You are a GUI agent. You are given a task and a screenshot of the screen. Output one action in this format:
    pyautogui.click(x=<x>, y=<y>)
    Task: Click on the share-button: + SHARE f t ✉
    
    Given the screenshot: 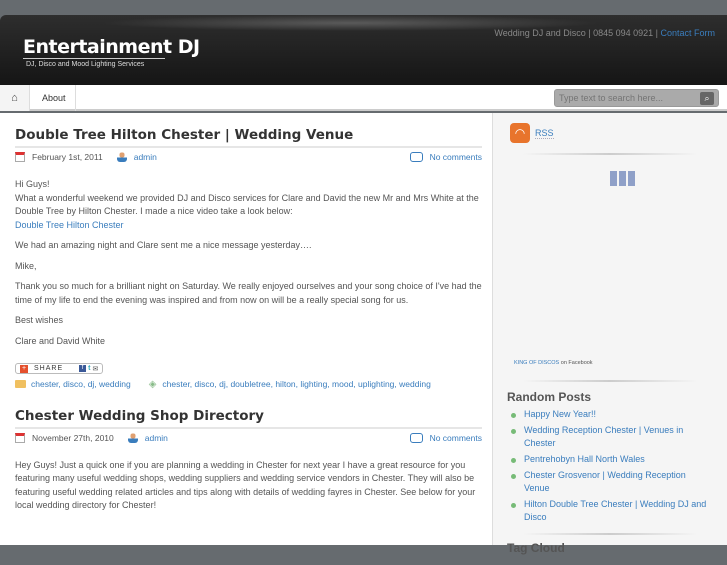 What is the action you would take?
    pyautogui.click(x=59, y=368)
    